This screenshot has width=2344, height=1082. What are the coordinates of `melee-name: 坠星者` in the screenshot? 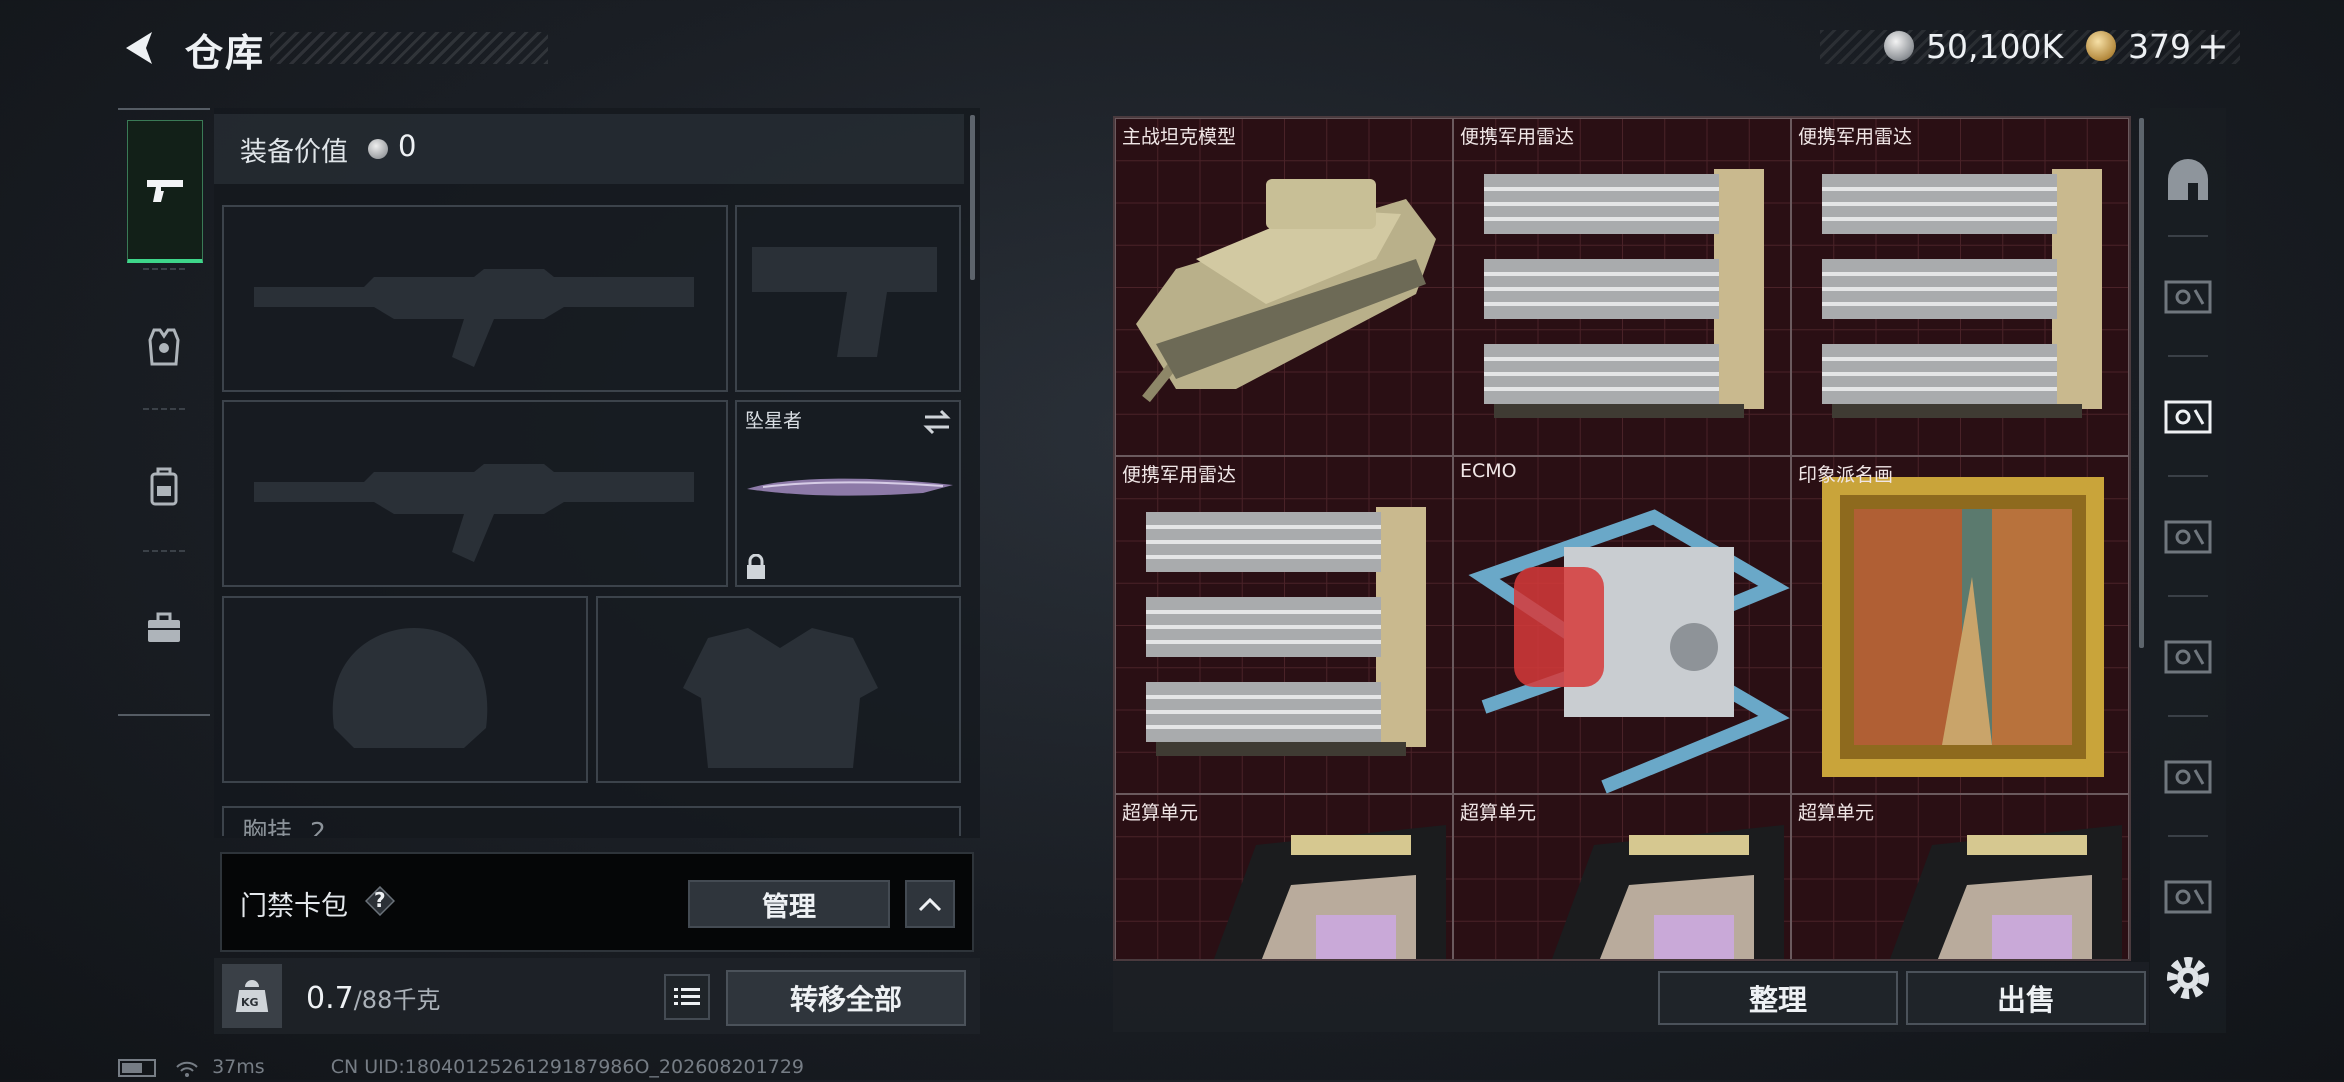 It's located at (774, 421).